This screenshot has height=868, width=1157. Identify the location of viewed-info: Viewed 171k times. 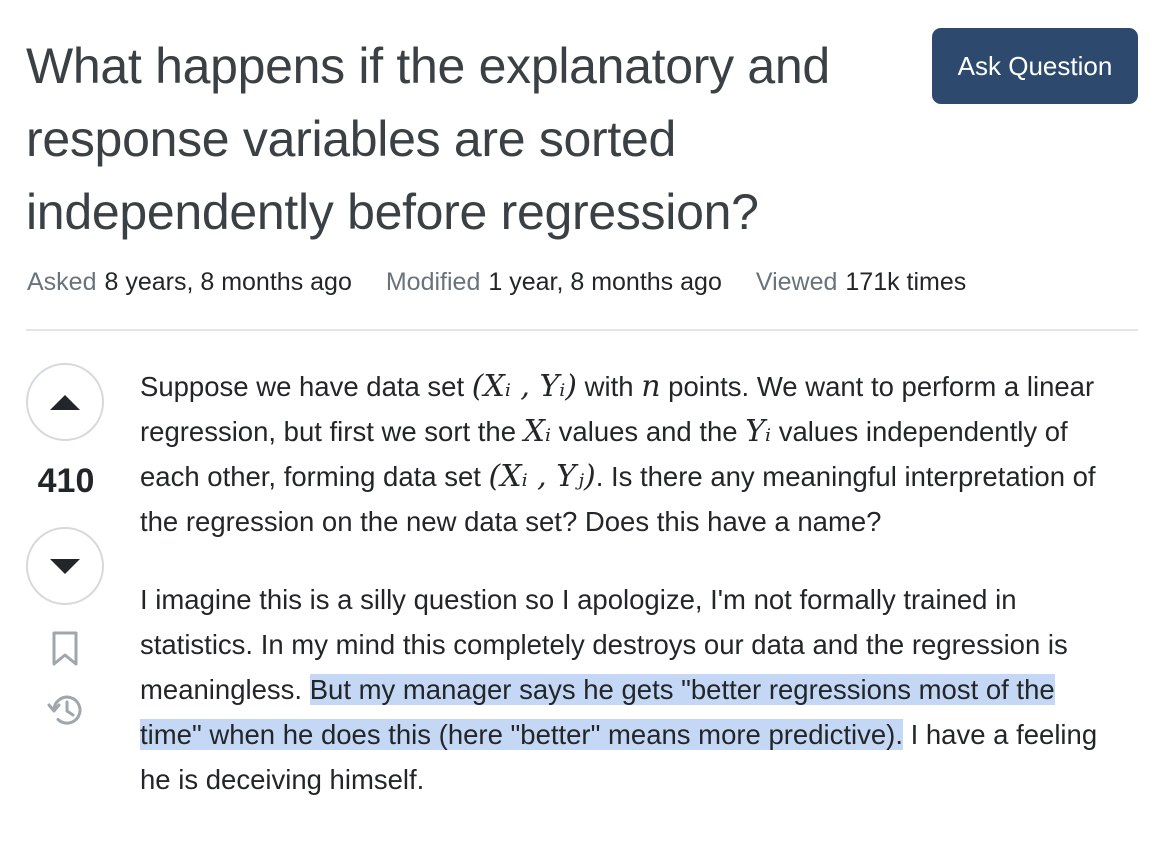
(861, 282).